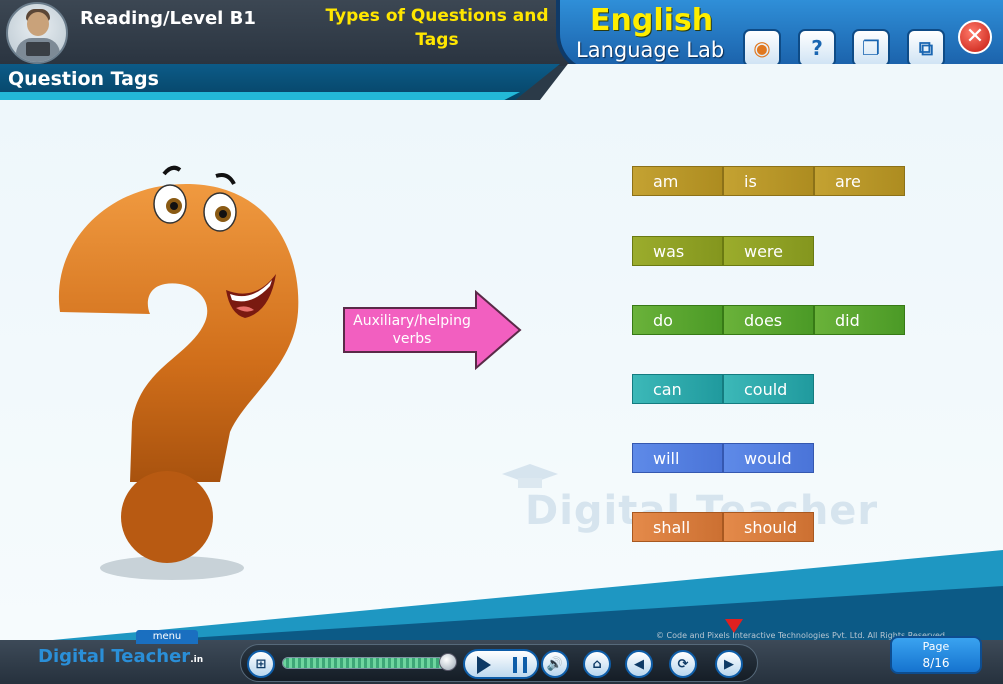 The height and width of the screenshot is (684, 1003). I want to click on verb-cell: will, so click(677, 458).